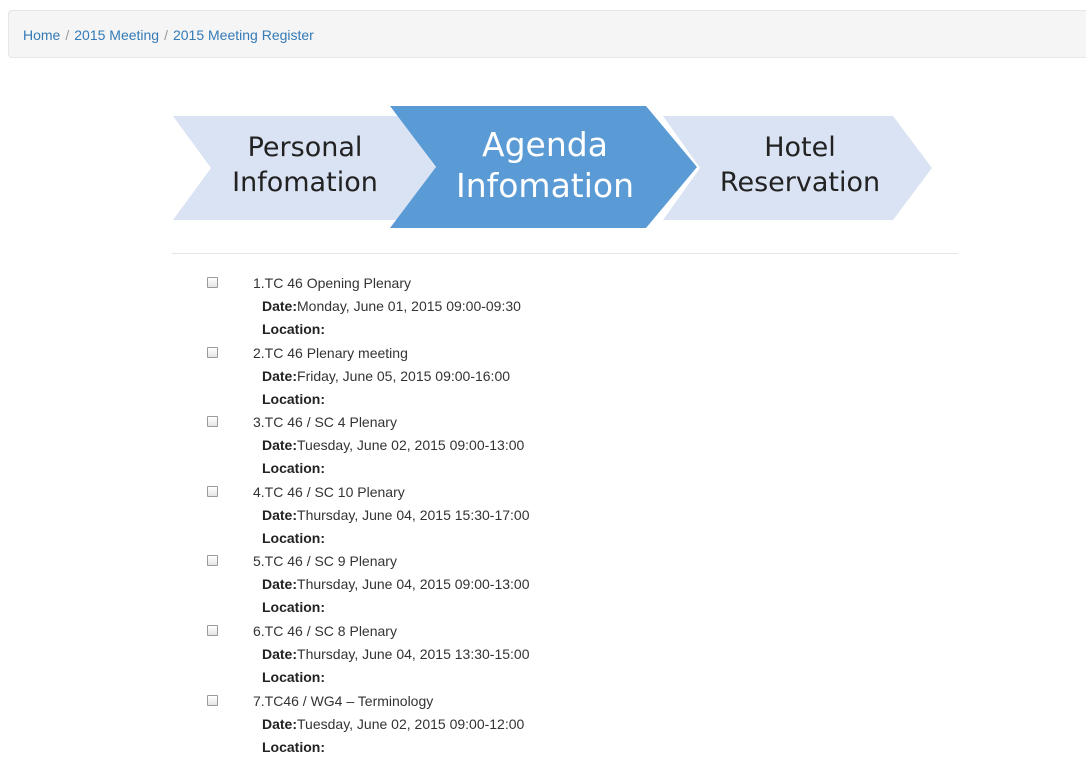 The height and width of the screenshot is (759, 1086). I want to click on step-agenda-line1: Agenda, so click(545, 144).